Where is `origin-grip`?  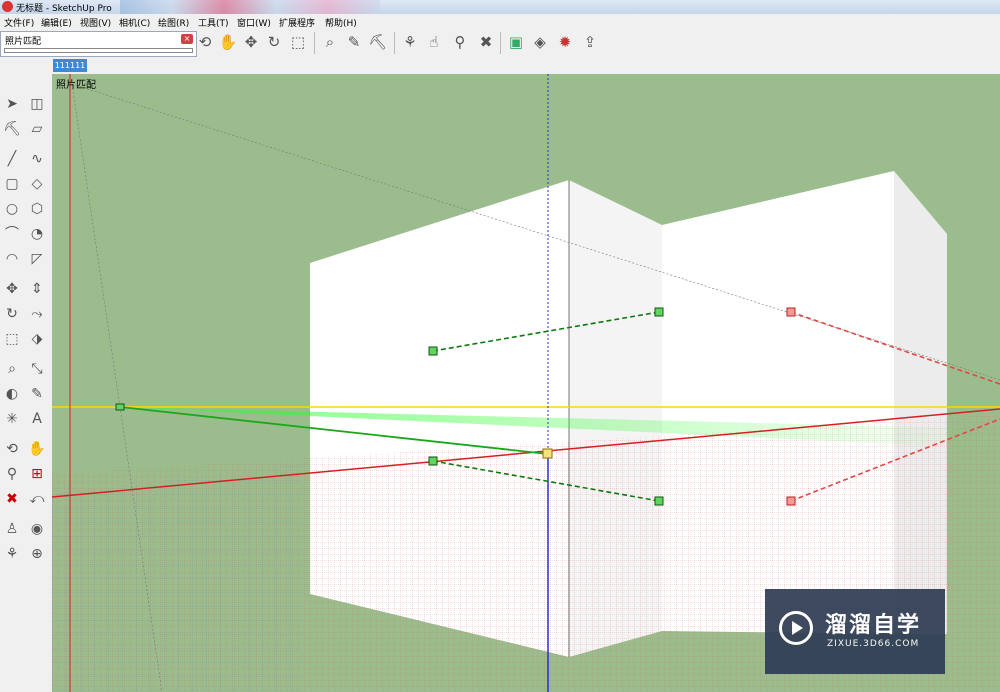 origin-grip is located at coordinates (547, 453).